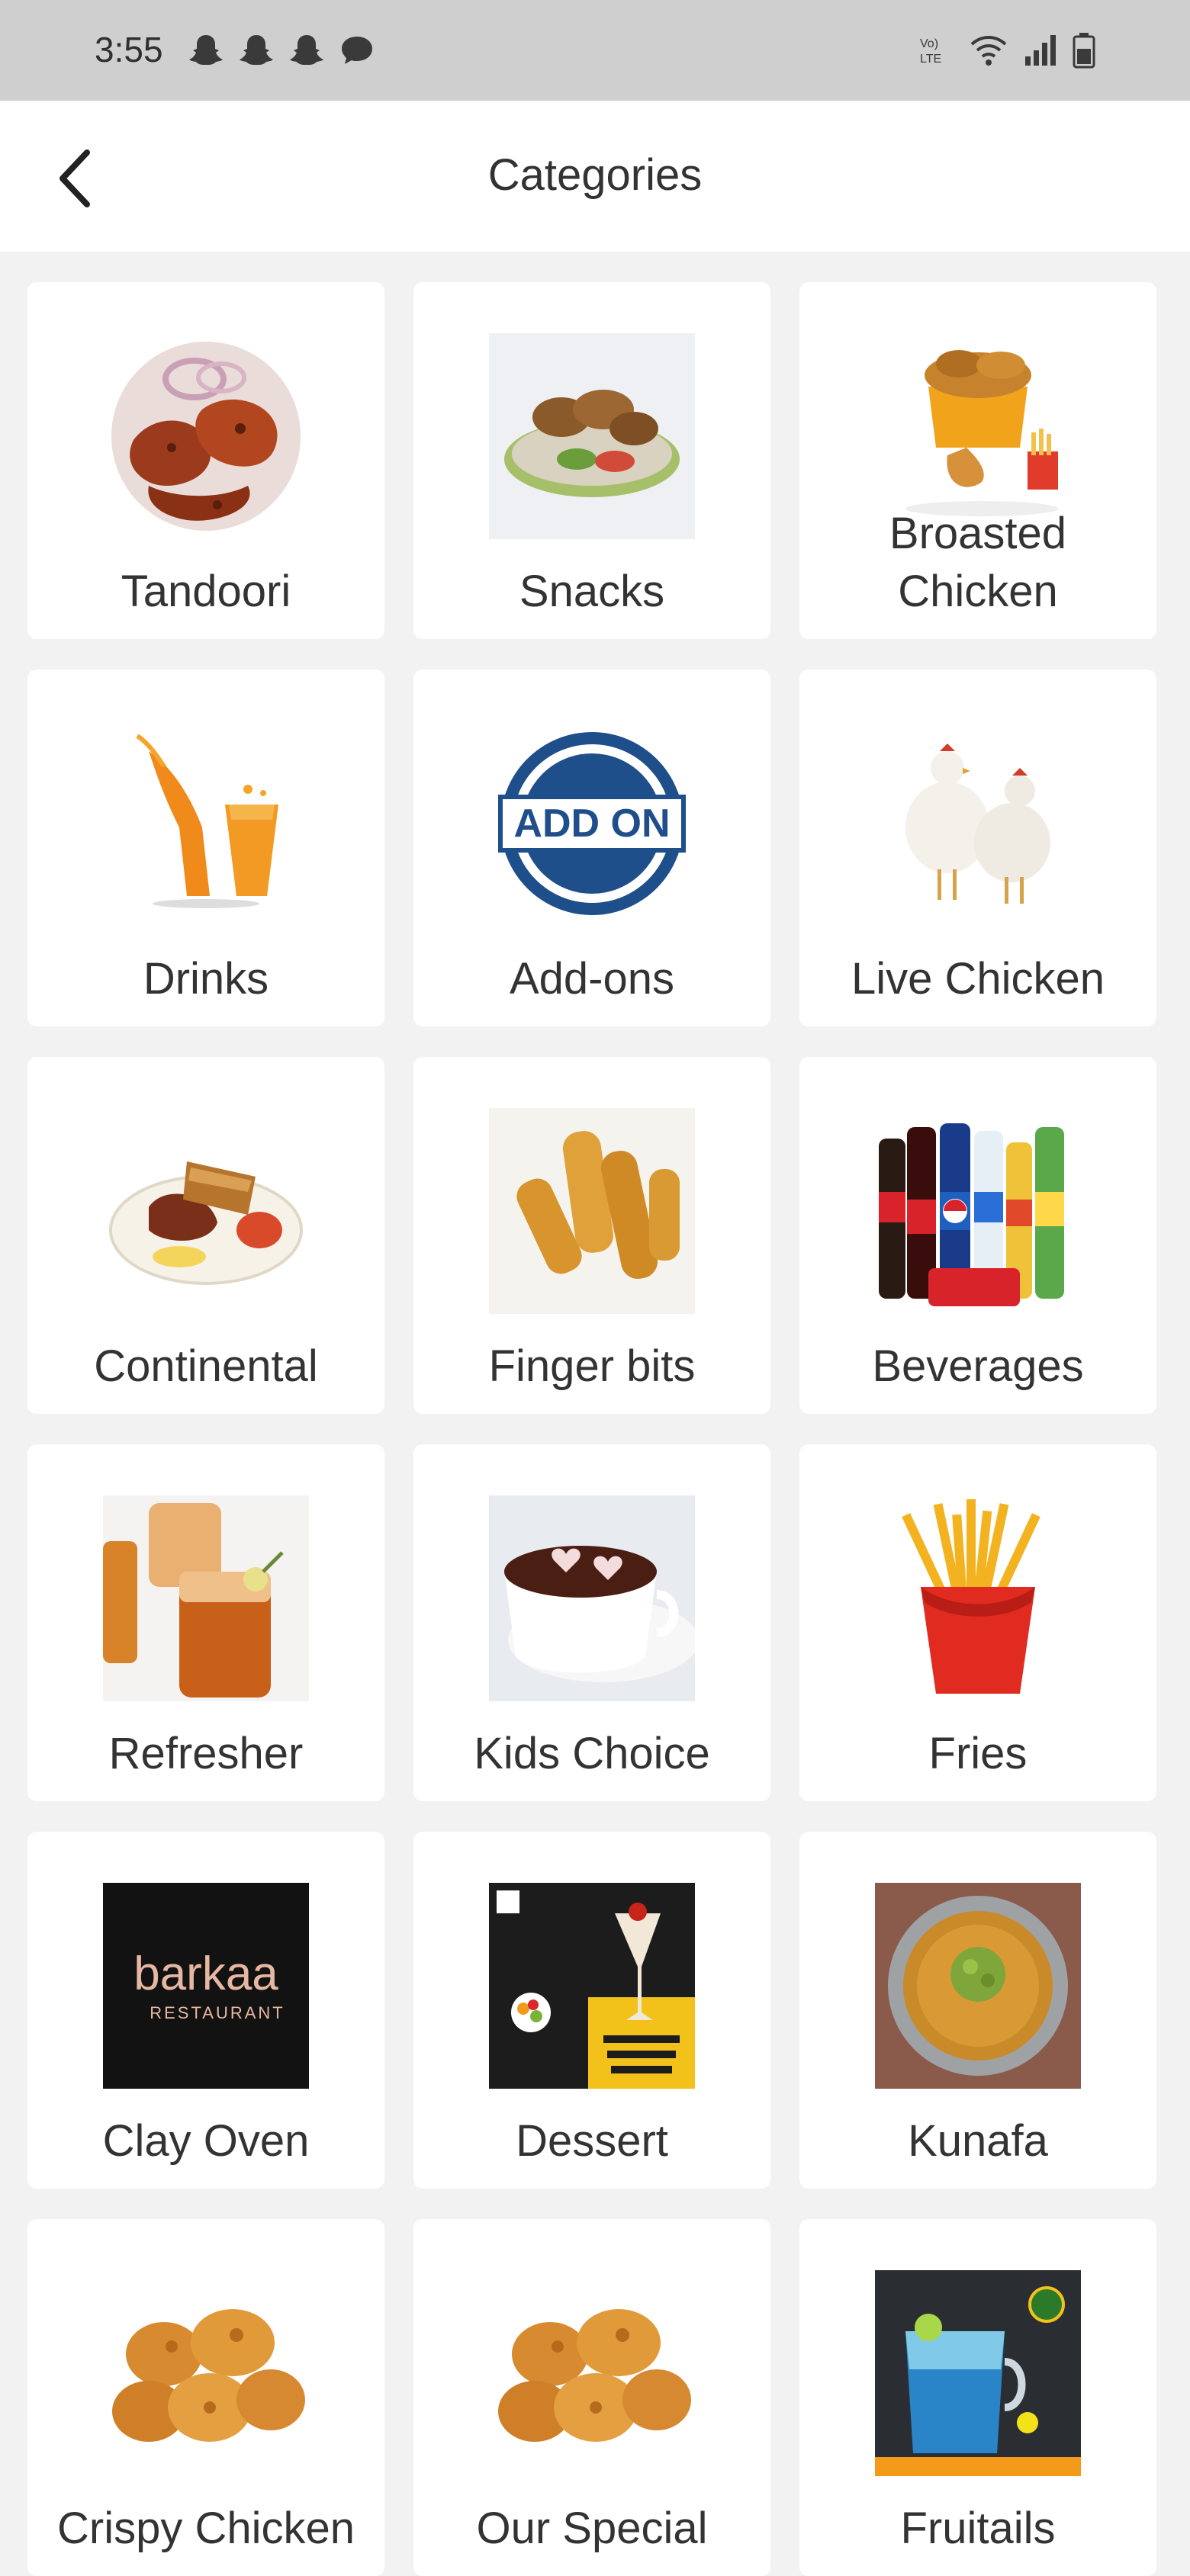 This screenshot has width=1190, height=2576. I want to click on category-card-fruitails: Fruitails, so click(977, 2397).